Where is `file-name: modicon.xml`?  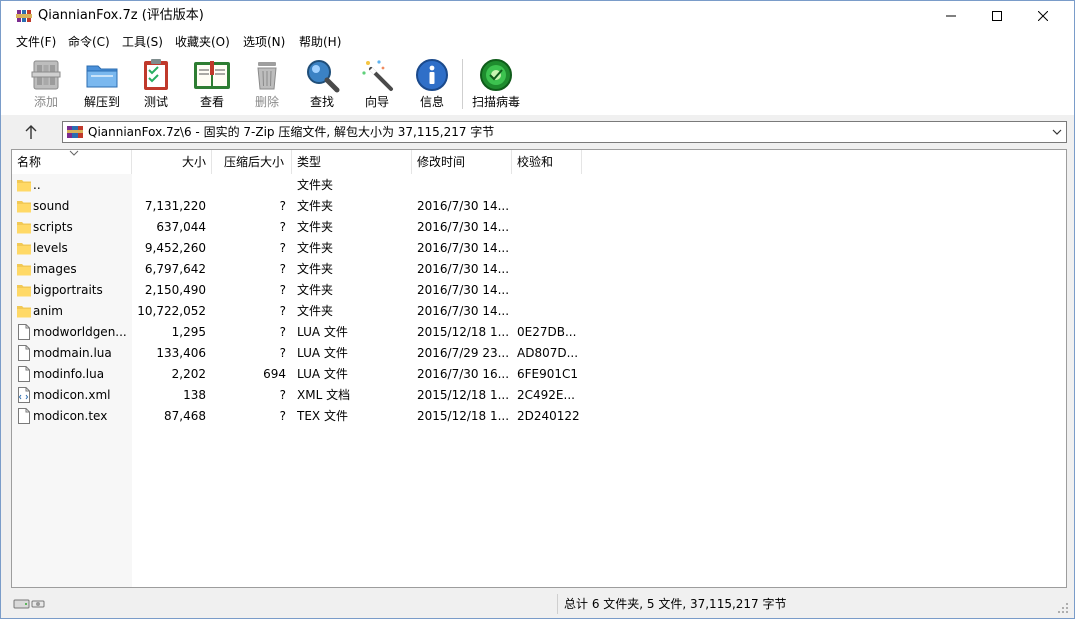 file-name: modicon.xml is located at coordinates (72, 395).